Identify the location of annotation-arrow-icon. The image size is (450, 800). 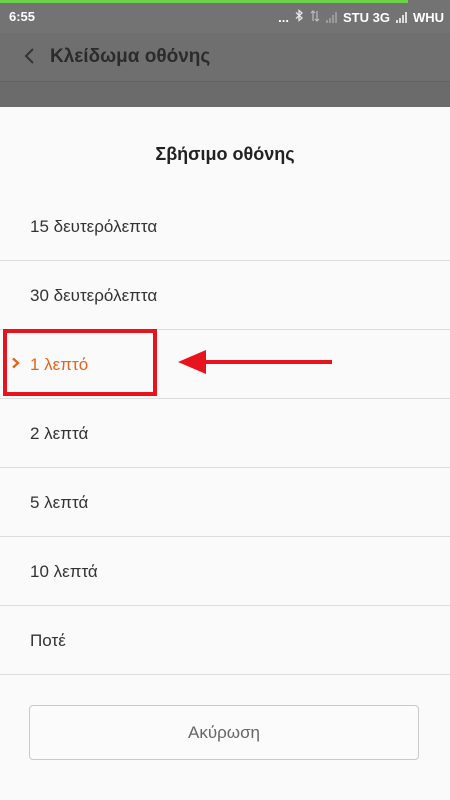
(255, 362).